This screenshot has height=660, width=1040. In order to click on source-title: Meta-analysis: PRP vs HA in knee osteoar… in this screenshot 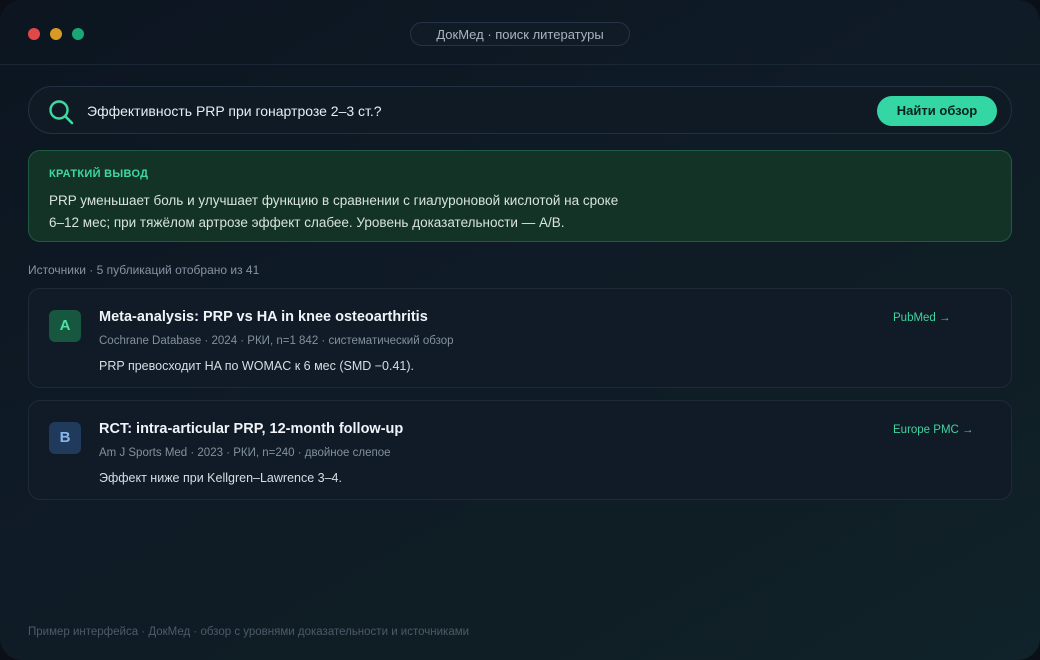, I will do `click(263, 317)`.